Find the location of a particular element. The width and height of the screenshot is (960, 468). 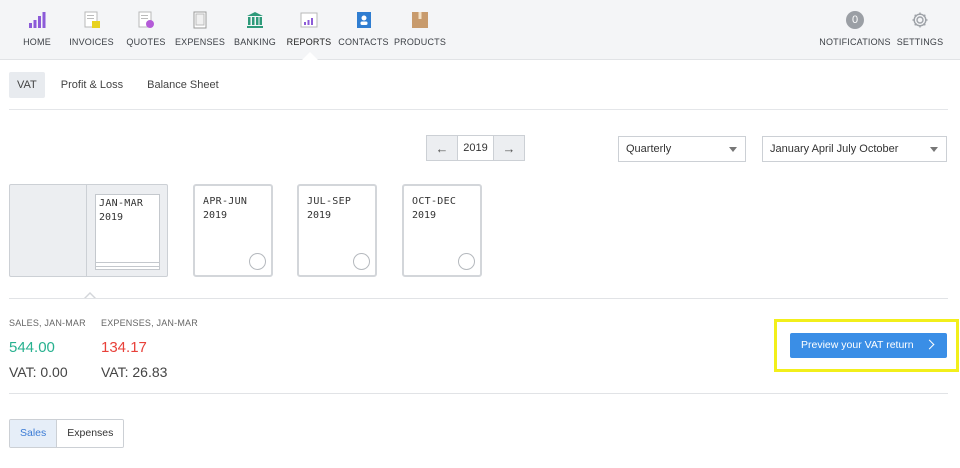

quarter-title: OCT-DEC is located at coordinates (434, 201).